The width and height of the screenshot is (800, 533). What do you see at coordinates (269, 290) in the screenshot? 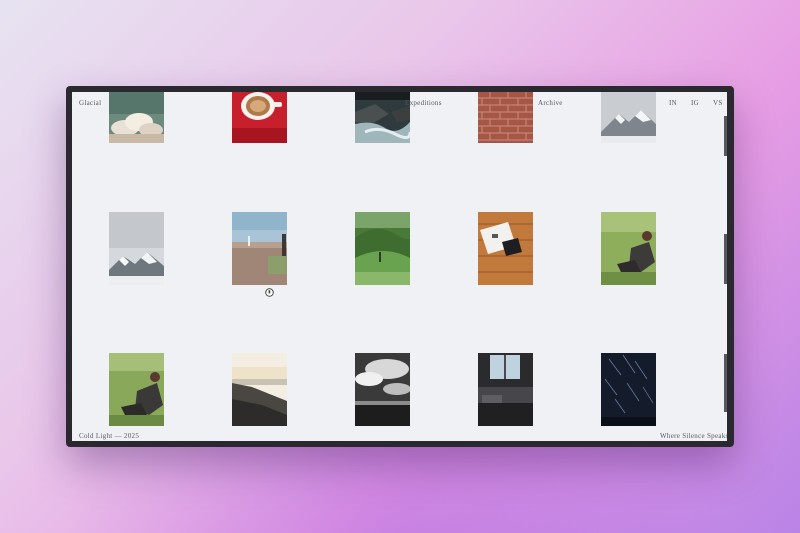
I see `hand-pointer-icon` at bounding box center [269, 290].